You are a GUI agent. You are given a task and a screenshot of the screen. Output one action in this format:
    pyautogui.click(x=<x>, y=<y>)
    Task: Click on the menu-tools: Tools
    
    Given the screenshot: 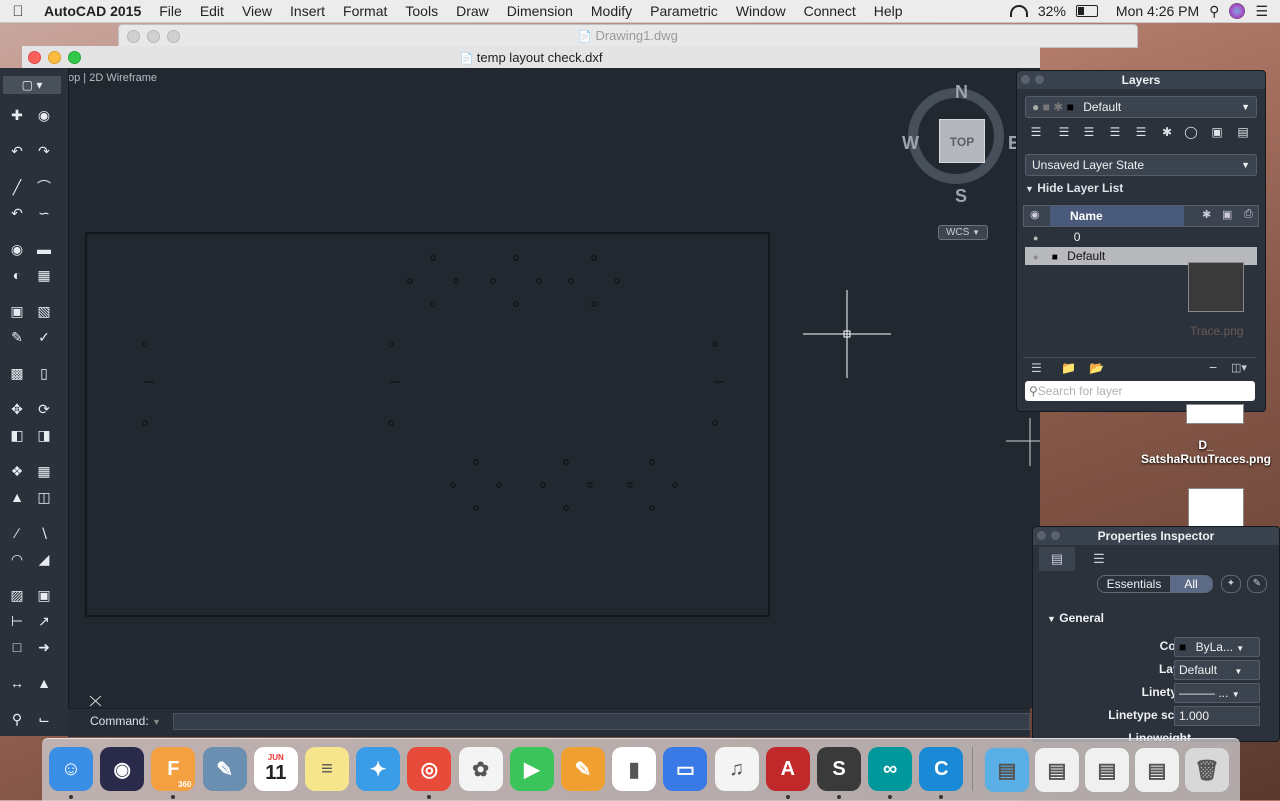 What is the action you would take?
    pyautogui.click(x=421, y=11)
    